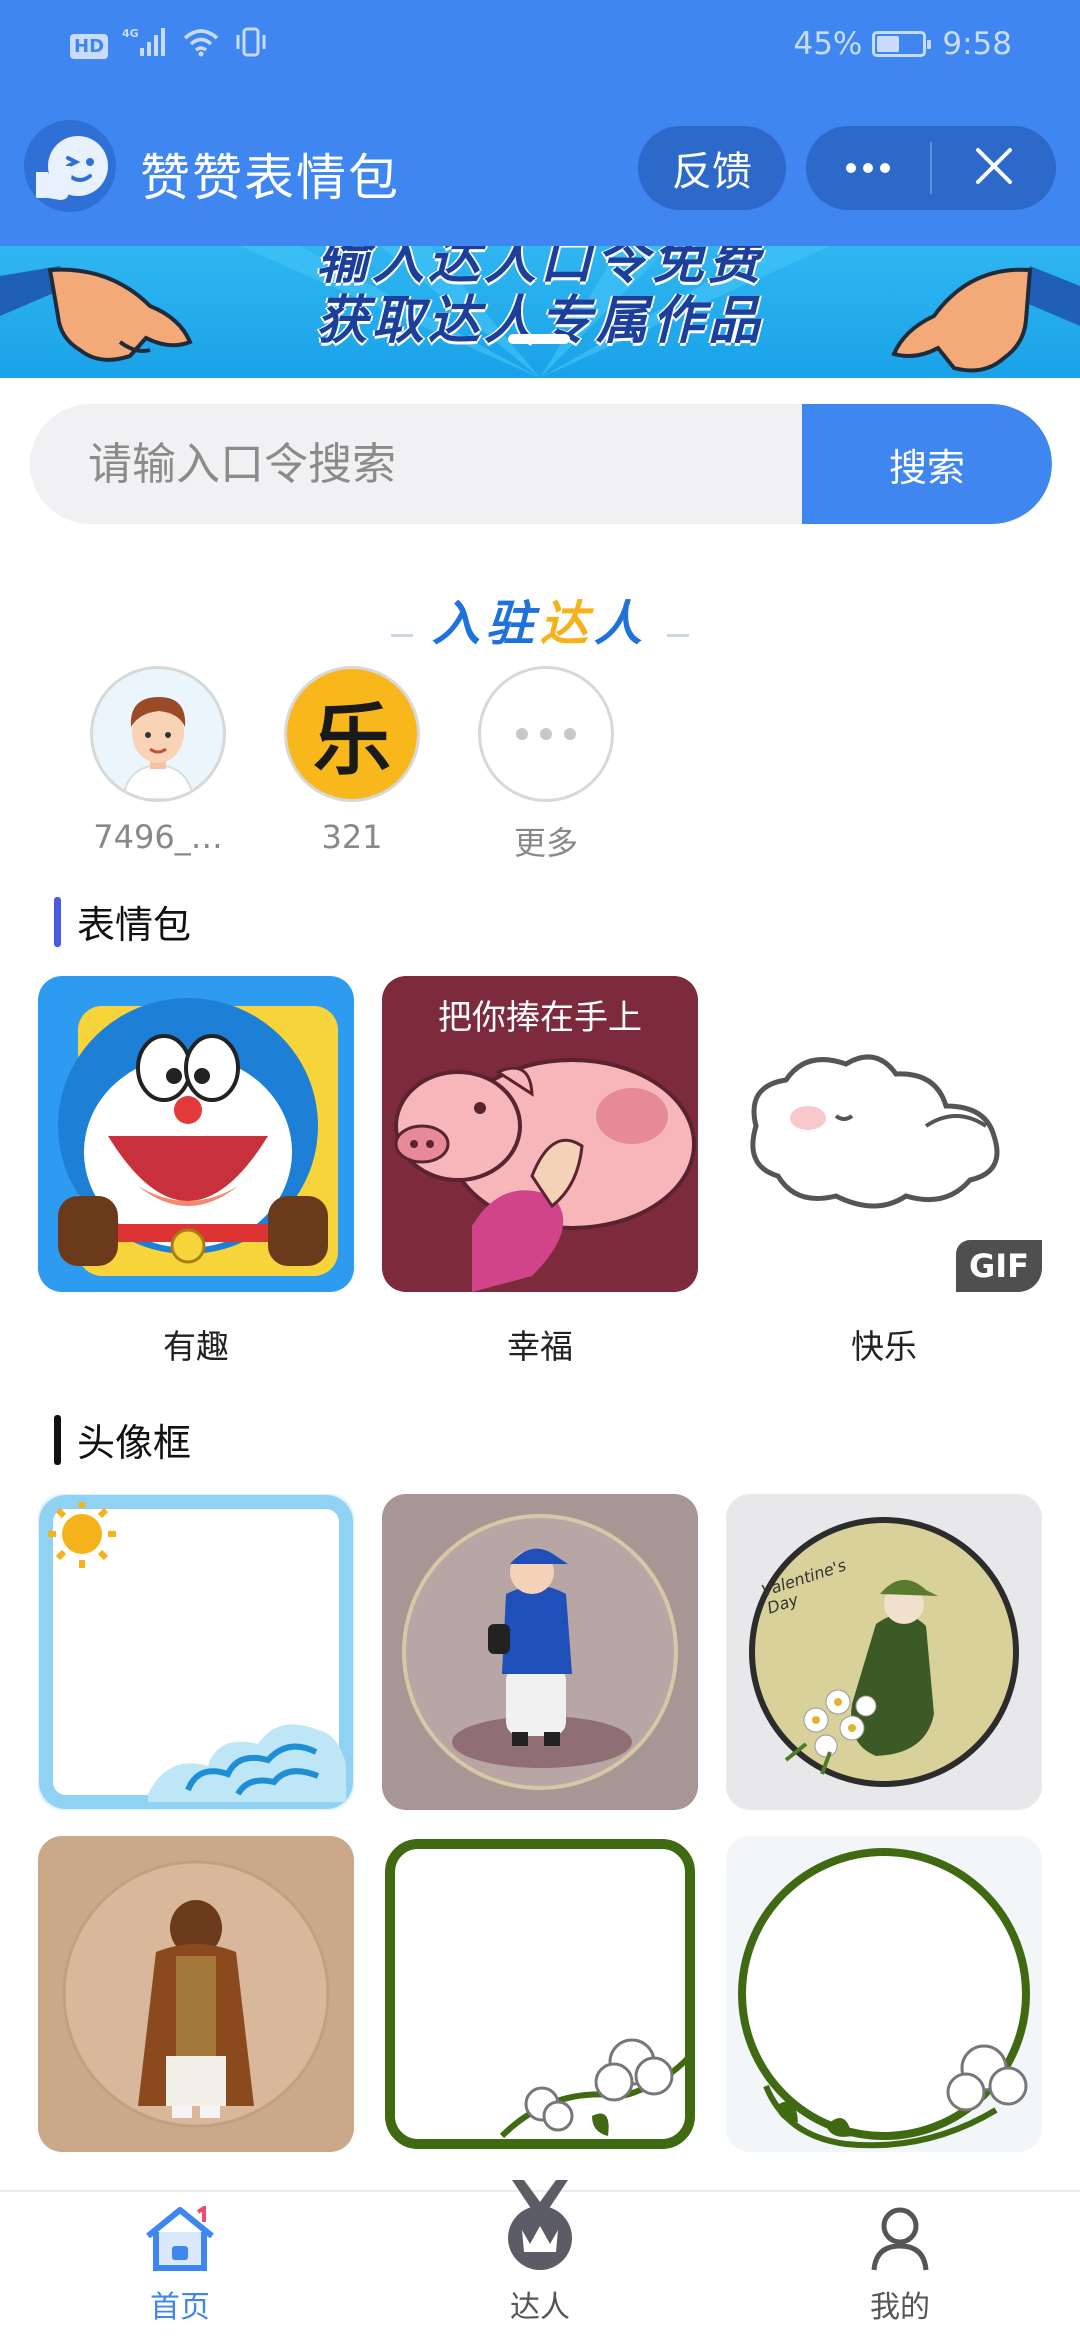  I want to click on top-header: HD 4G 45% 9:58 赞赞表情包 反馈, so click(540, 123).